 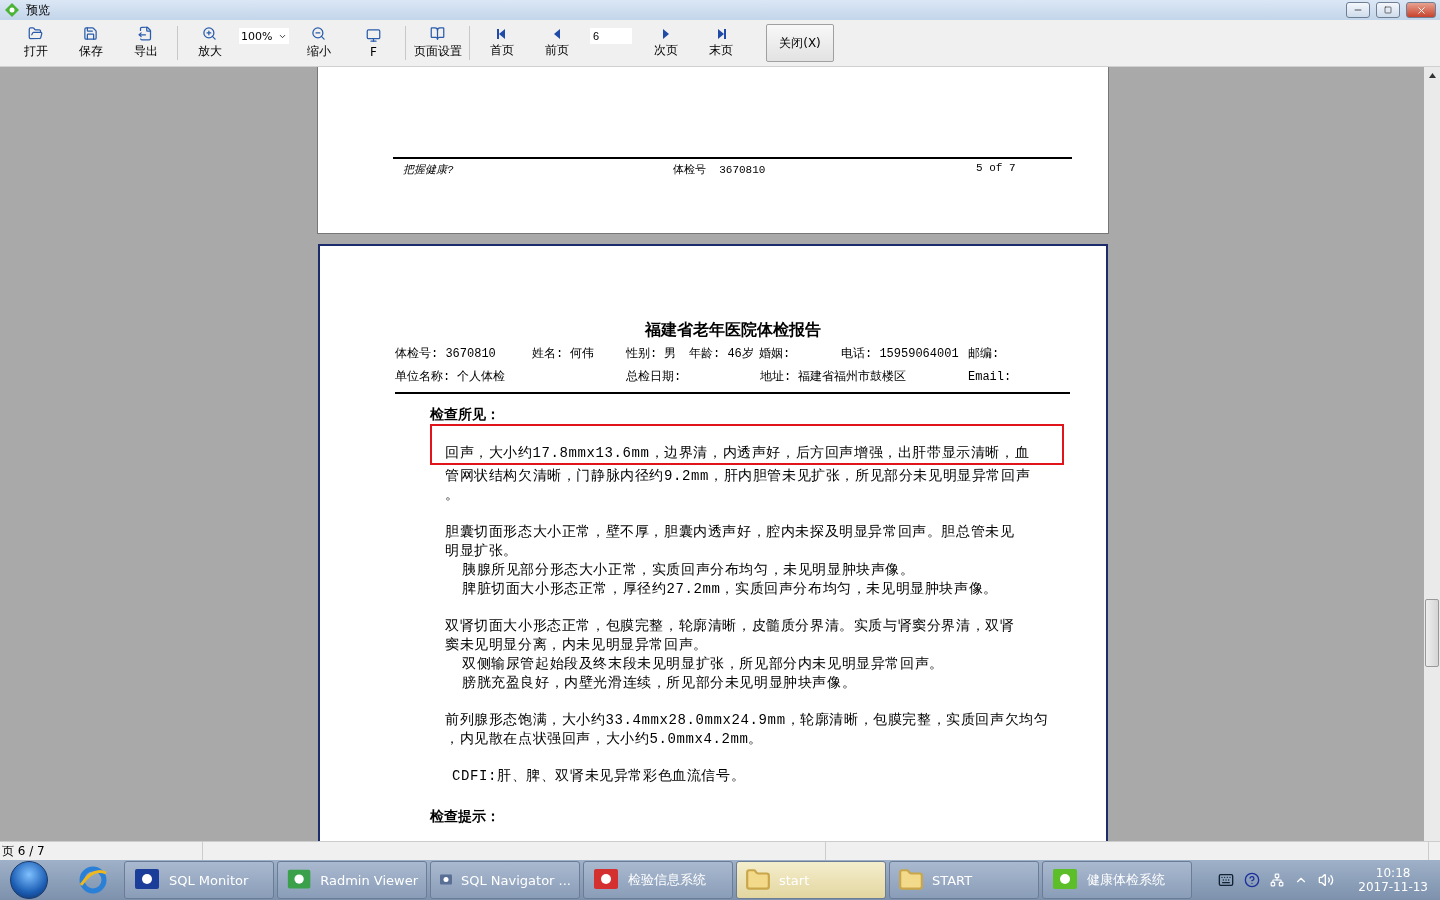 What do you see at coordinates (1432, 454) in the screenshot?
I see `scrollbar` at bounding box center [1432, 454].